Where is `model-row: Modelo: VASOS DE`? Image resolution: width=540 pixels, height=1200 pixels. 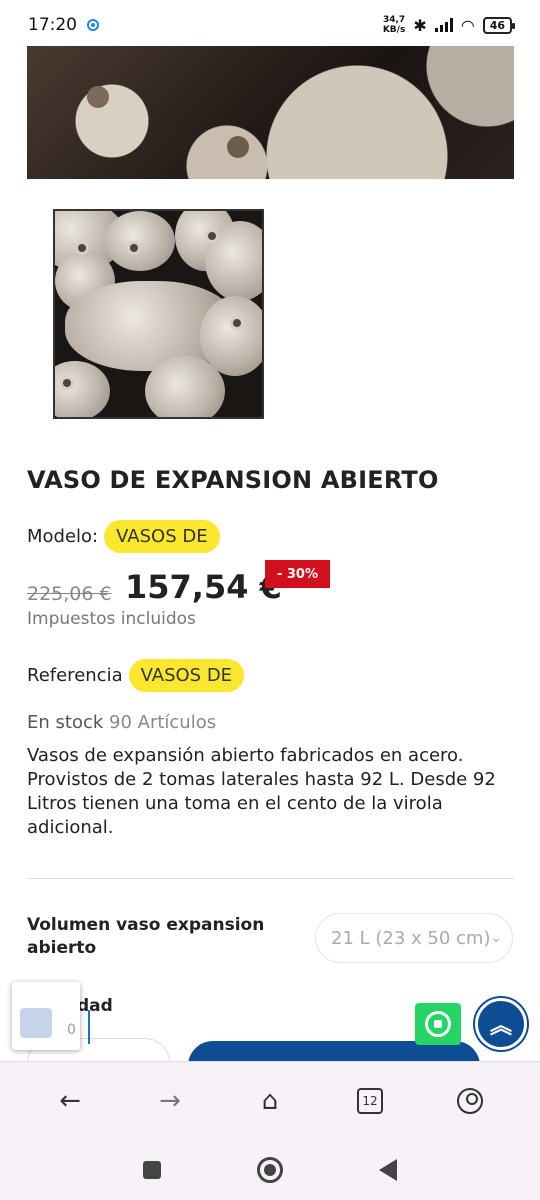
model-row: Modelo: VASOS DE is located at coordinates (123, 536).